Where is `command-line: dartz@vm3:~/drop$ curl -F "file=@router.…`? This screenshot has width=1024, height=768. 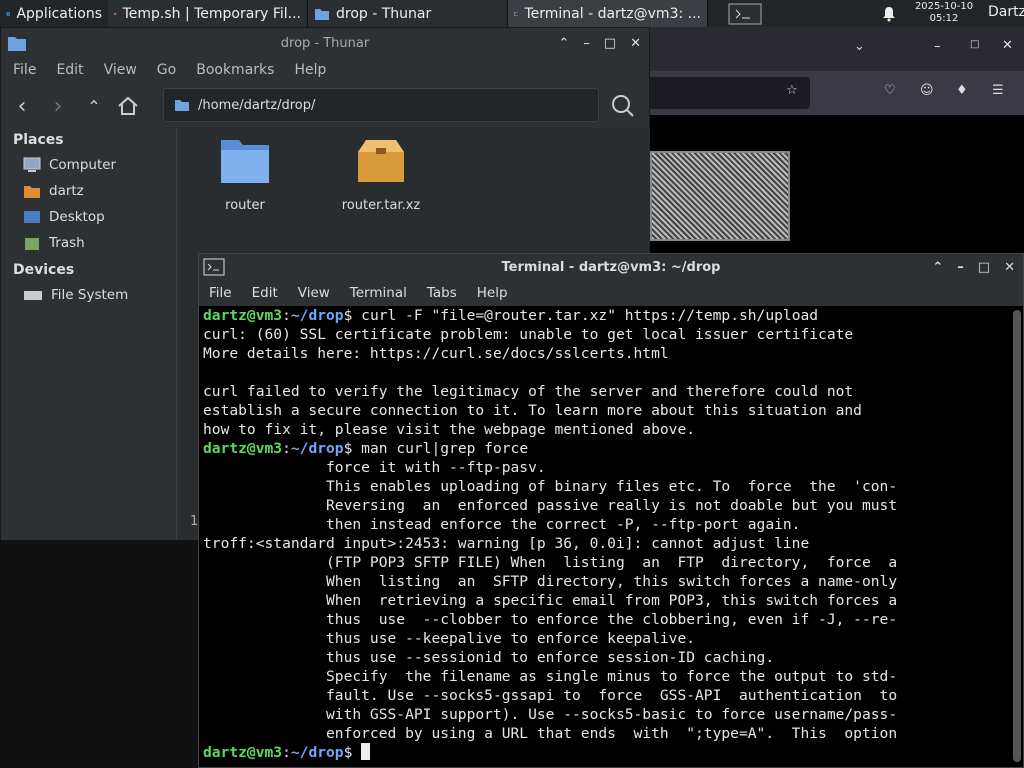
command-line: dartz@vm3:~/drop$ curl -F "file=@router.… is located at coordinates (511, 315).